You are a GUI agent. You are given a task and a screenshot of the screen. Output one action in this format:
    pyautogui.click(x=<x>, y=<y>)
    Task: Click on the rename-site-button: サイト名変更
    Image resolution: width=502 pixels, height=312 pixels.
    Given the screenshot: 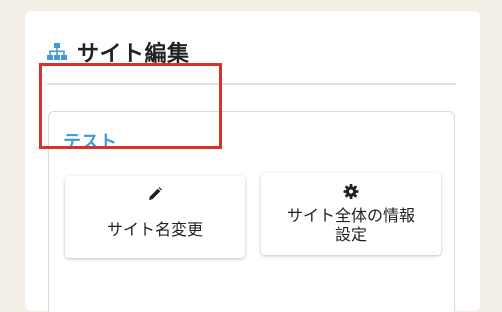 What is the action you would take?
    pyautogui.click(x=155, y=217)
    